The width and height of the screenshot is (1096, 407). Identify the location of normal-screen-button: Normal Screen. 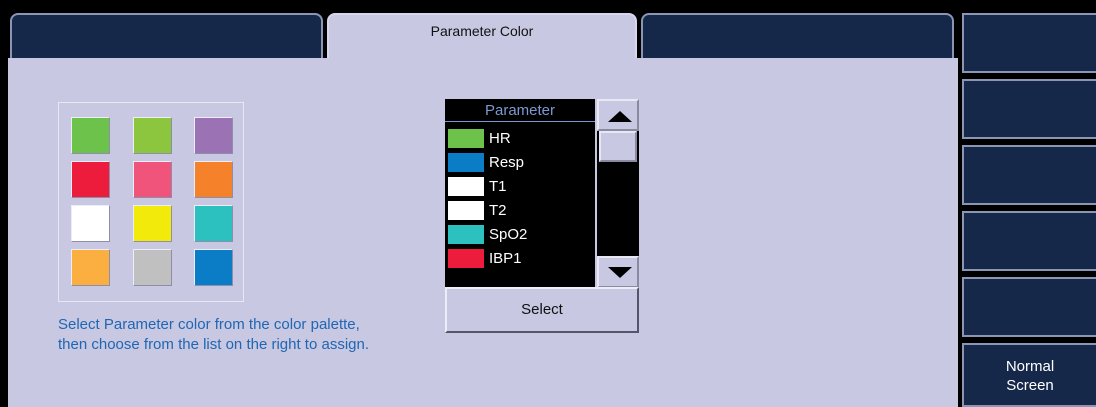
(1029, 375).